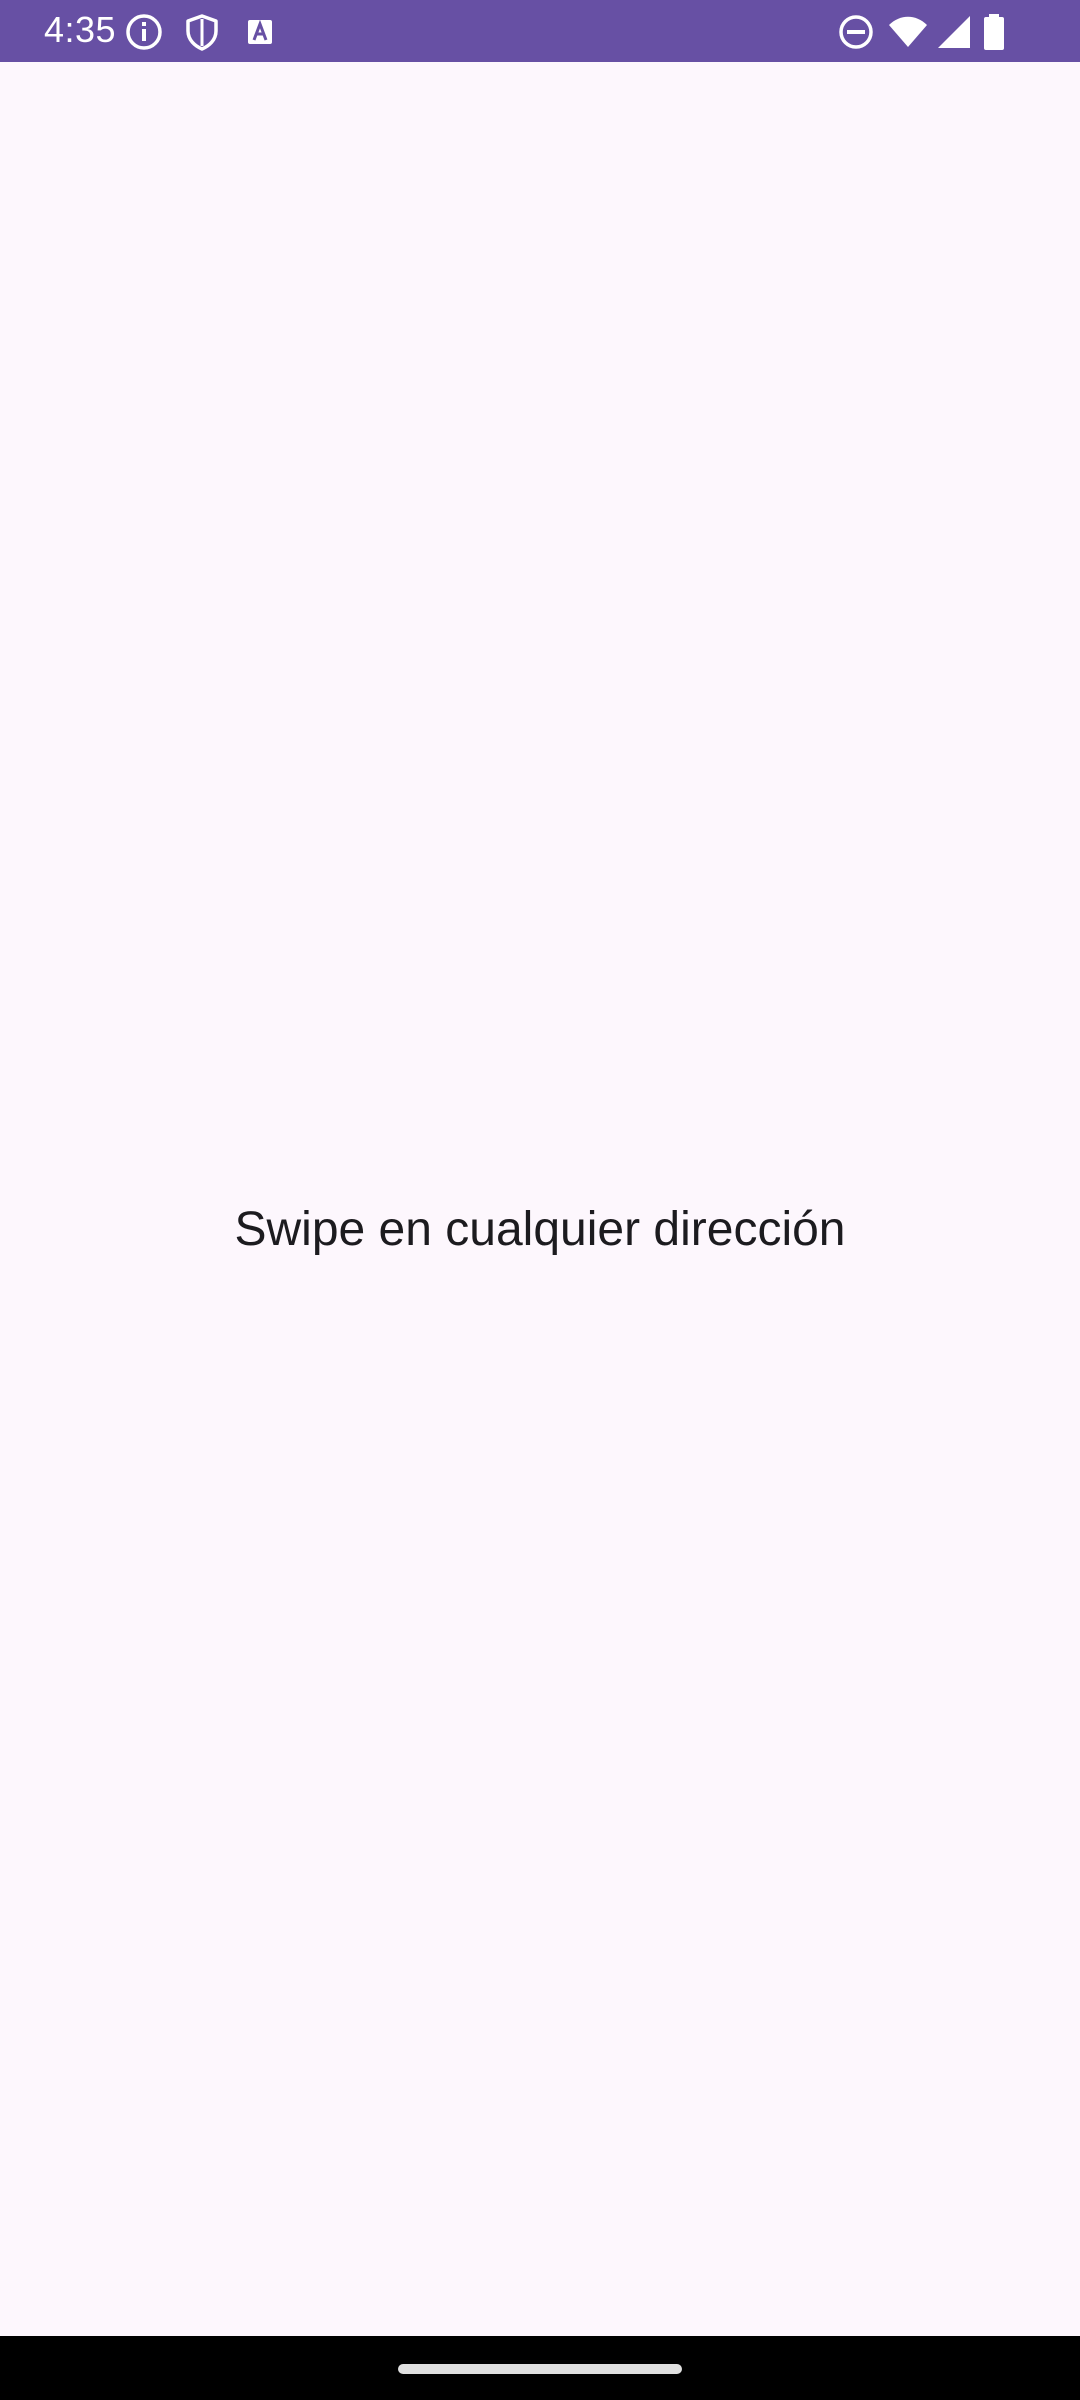 Image resolution: width=1080 pixels, height=2400 pixels. I want to click on info-icon, so click(144, 32).